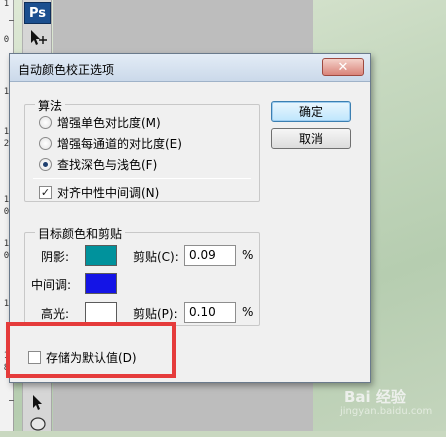 This screenshot has height=437, width=446. I want to click on ruler-number: 0, so click(6, 40).